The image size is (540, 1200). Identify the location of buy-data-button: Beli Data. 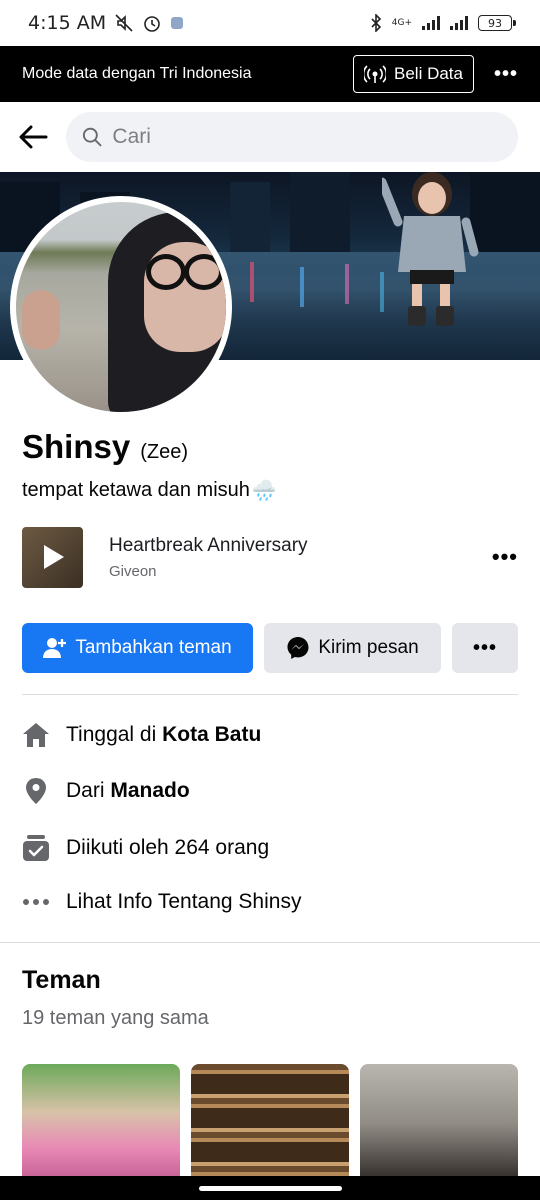
(413, 74).